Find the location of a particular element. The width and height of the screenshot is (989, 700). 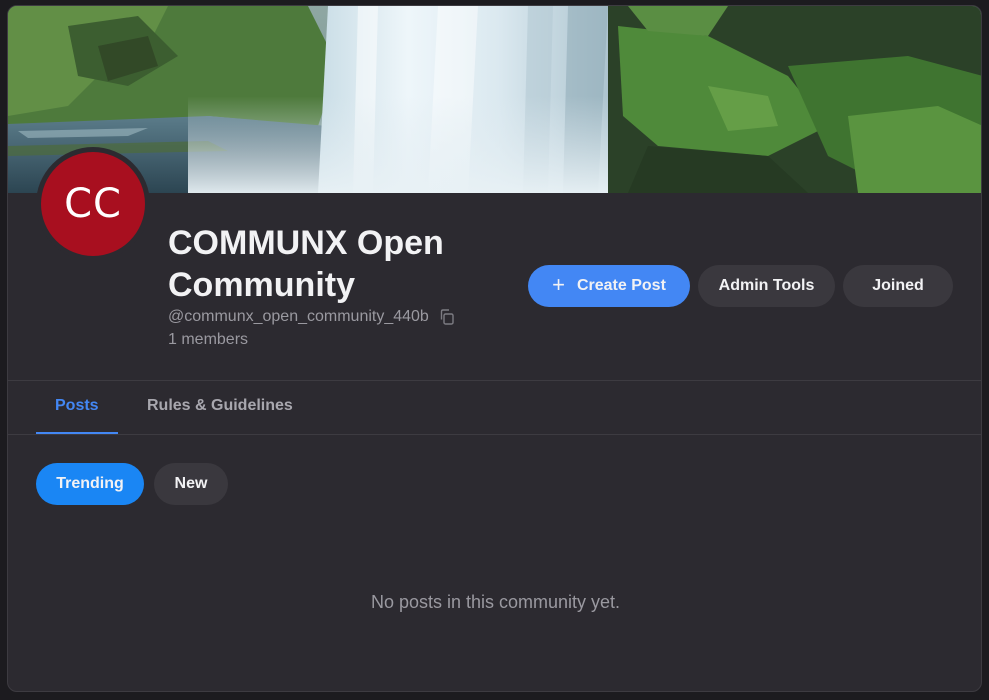

create-post-label: Create Post is located at coordinates (621, 285).